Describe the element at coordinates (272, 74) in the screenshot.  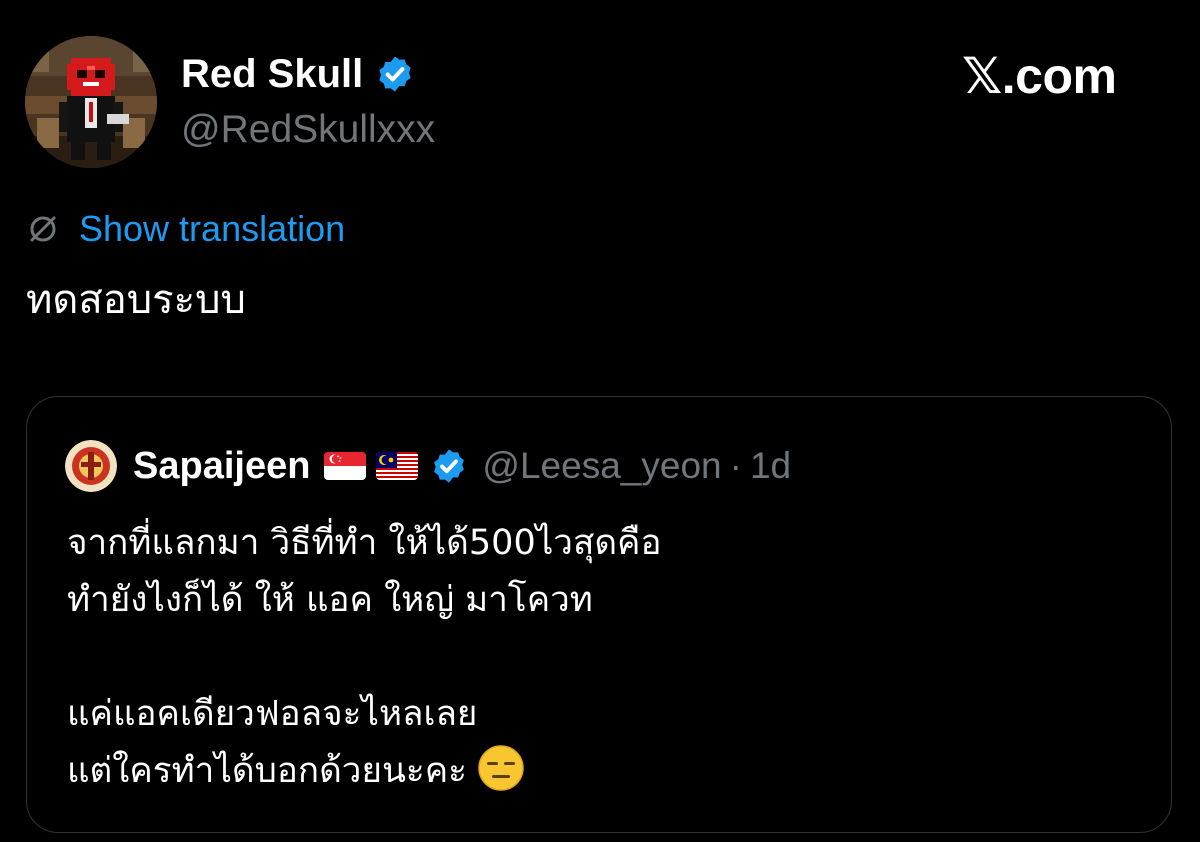
I see `author-name: Red Skull` at that location.